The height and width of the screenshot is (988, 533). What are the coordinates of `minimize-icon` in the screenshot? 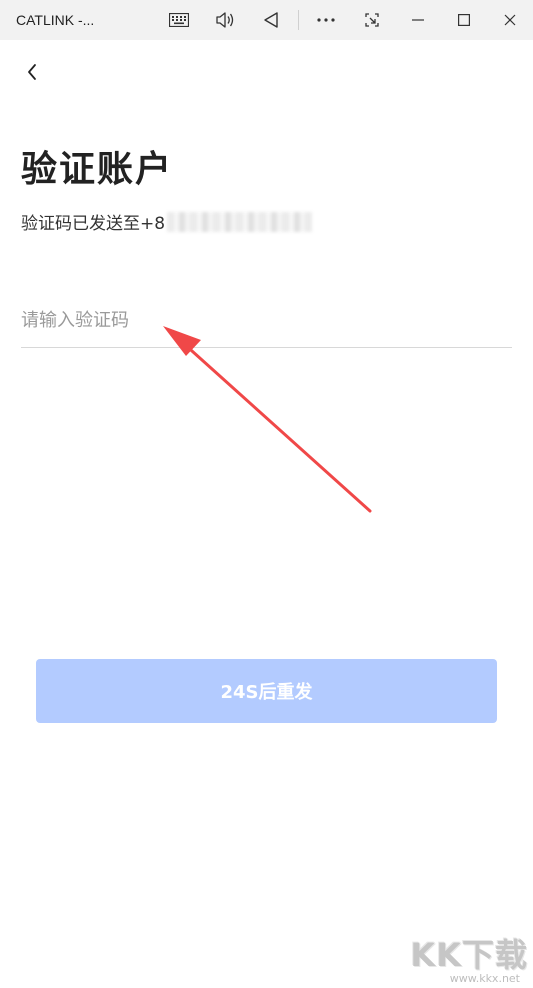 It's located at (418, 20).